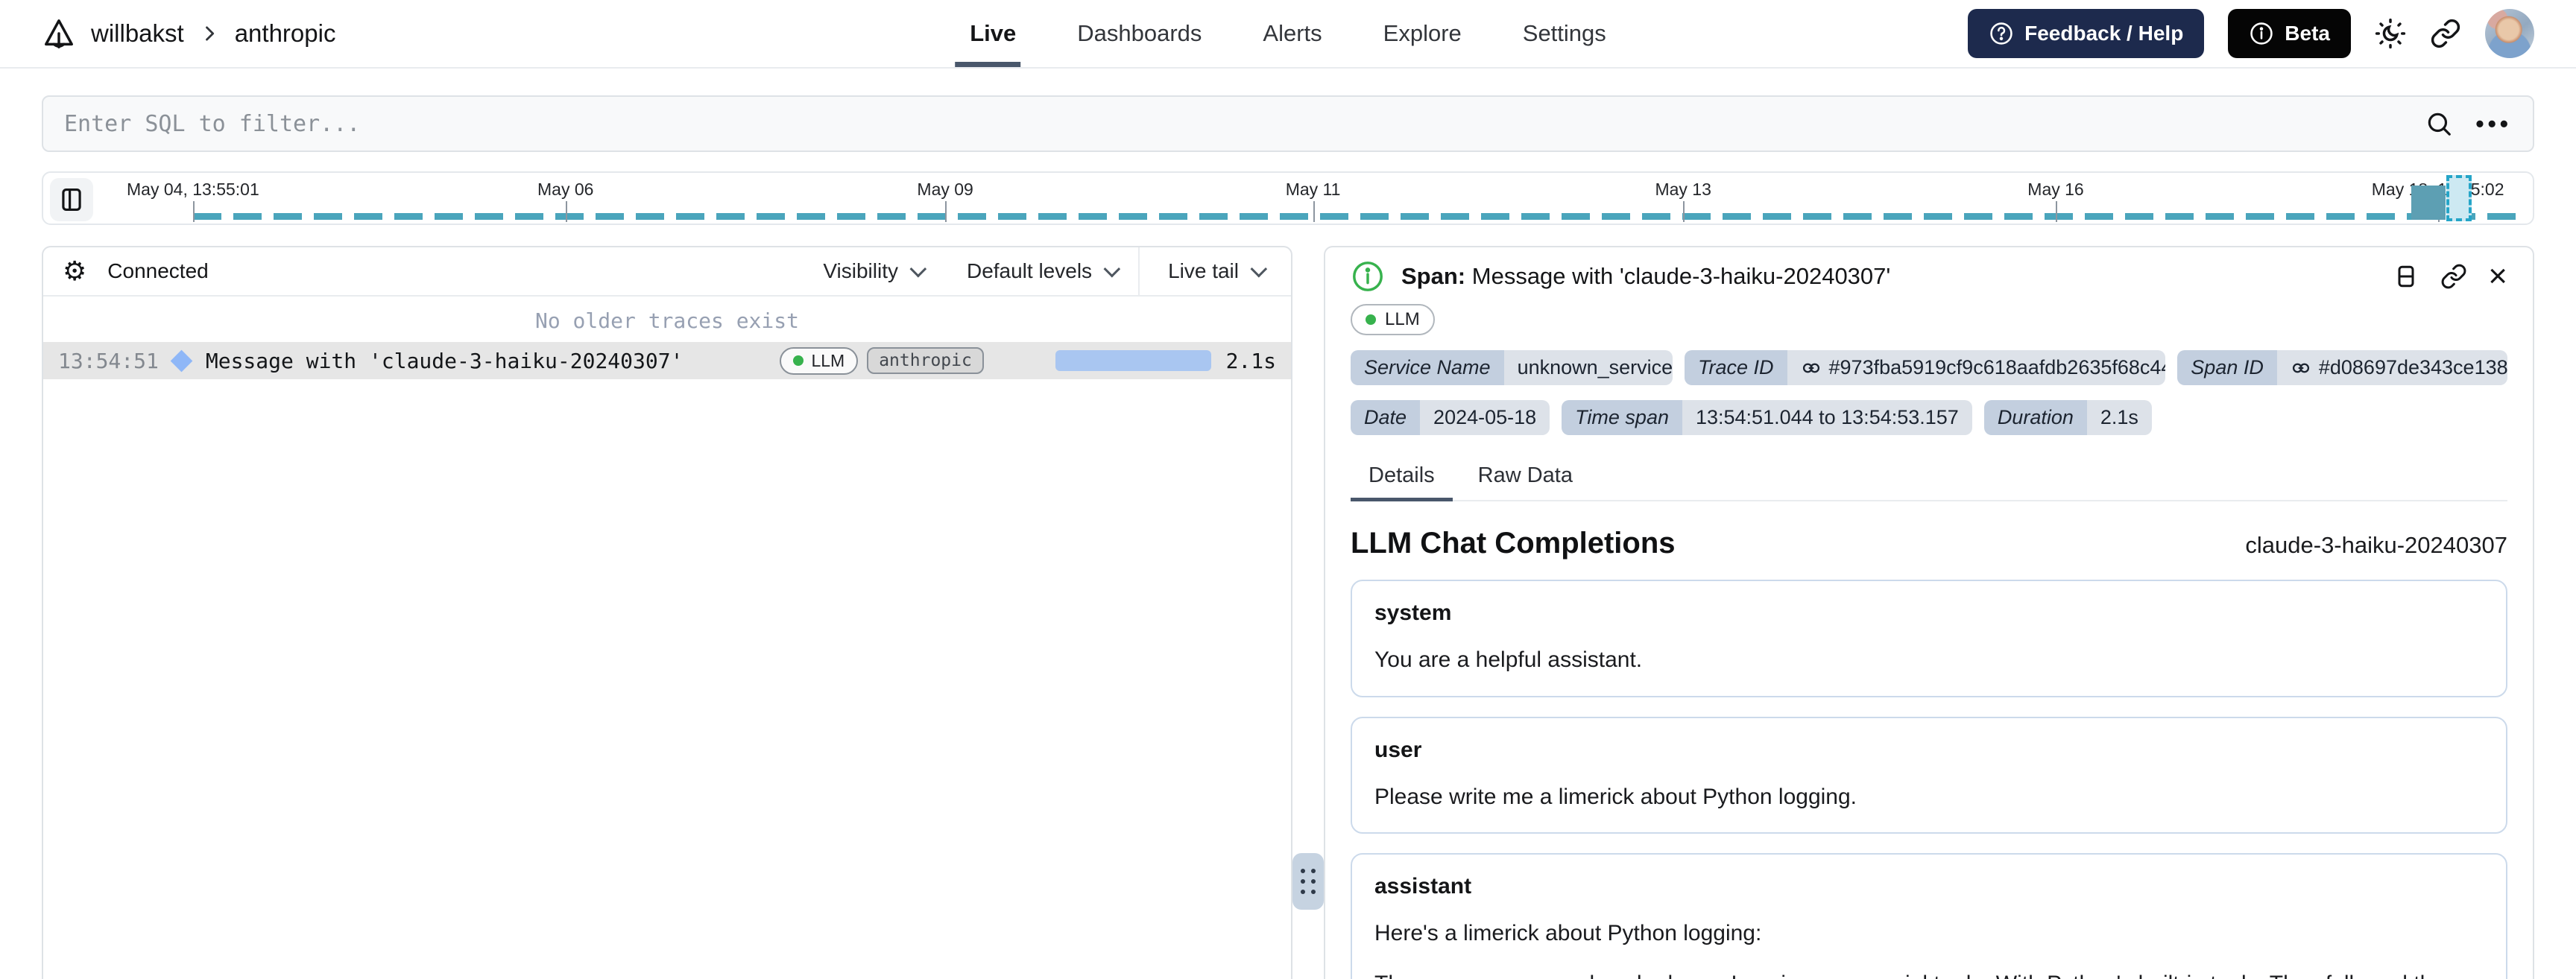  I want to click on panel-divider, so click(1308, 612).